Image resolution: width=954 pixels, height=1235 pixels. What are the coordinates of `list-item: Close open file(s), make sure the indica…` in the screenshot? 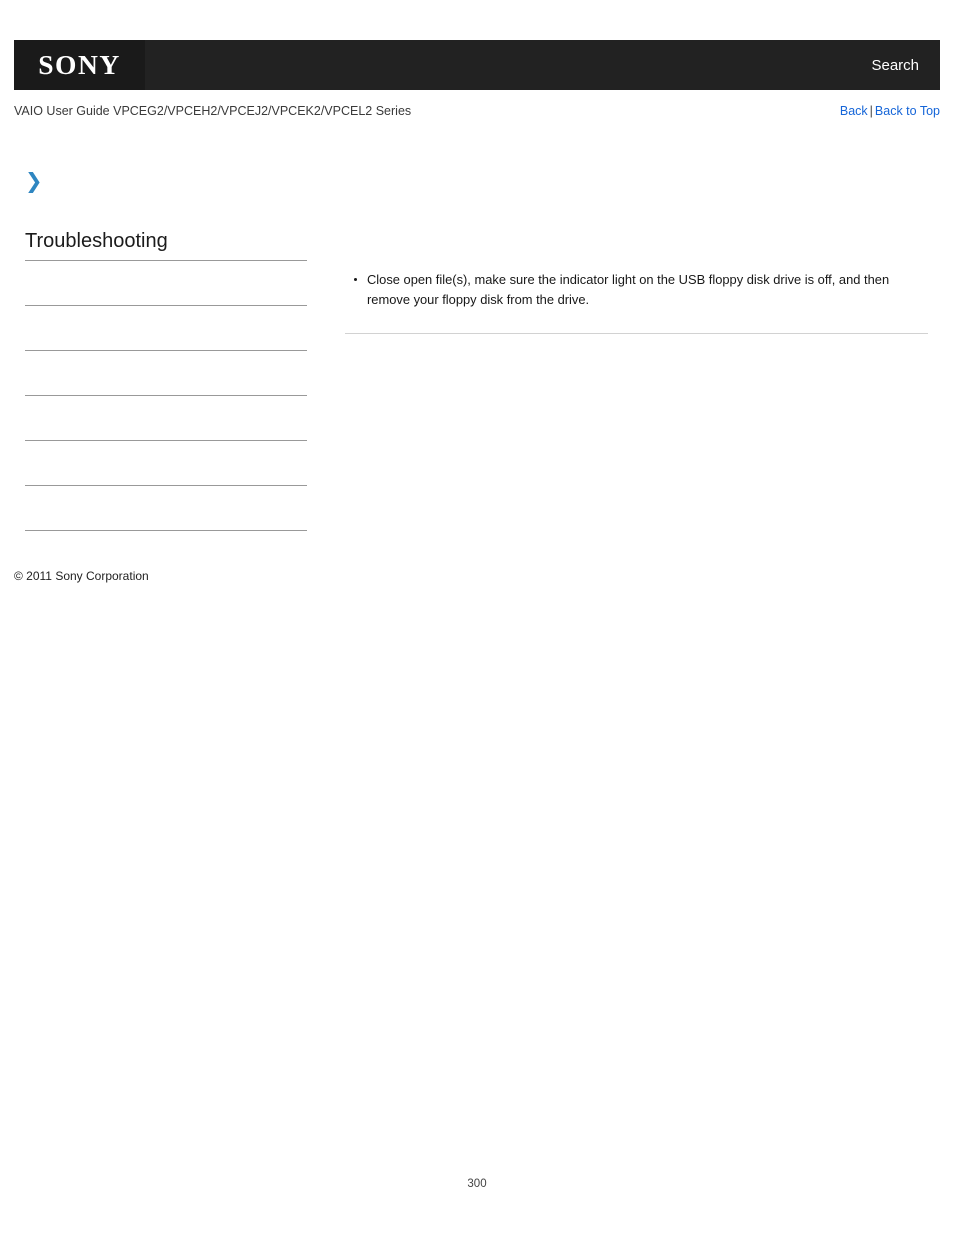 It's located at (641, 290).